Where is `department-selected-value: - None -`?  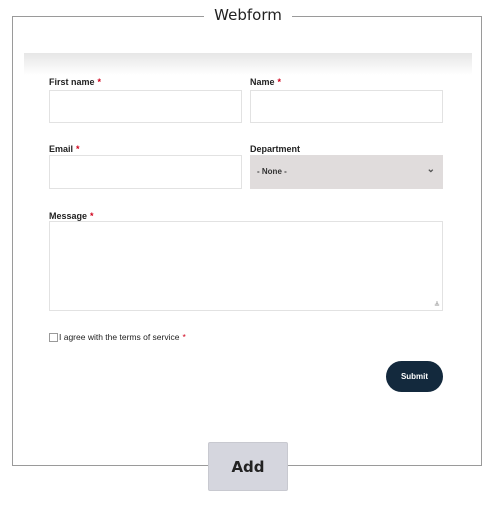
department-selected-value: - None - is located at coordinates (272, 171).